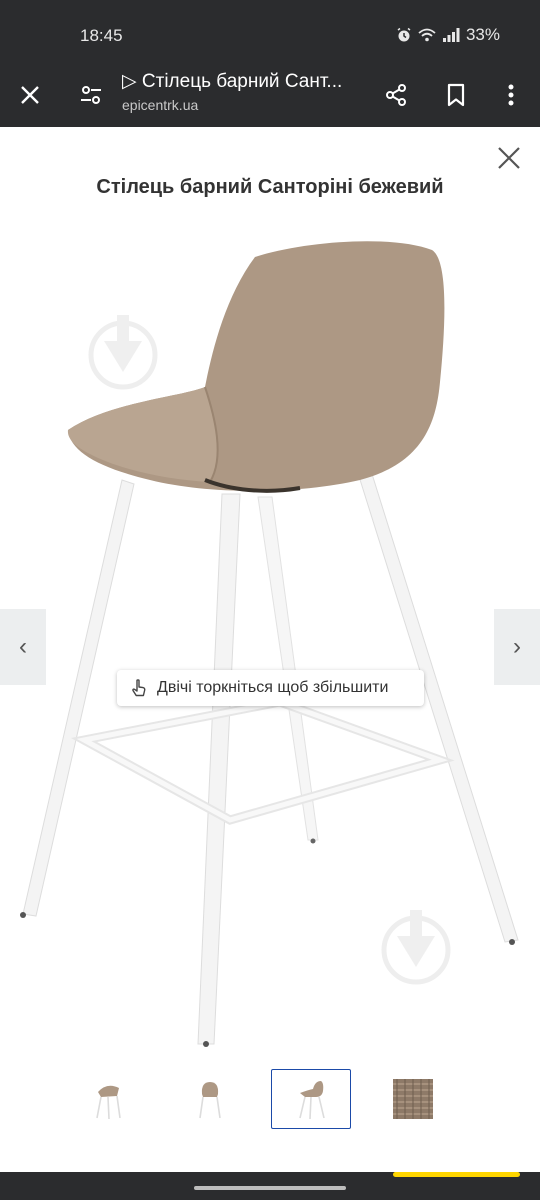  Describe the element at coordinates (482, 34) in the screenshot. I see `battery-level: 33%` at that location.